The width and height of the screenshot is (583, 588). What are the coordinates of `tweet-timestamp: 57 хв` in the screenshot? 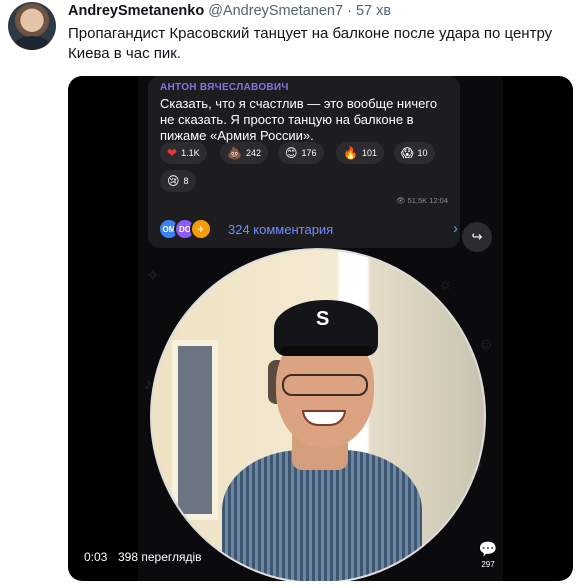 It's located at (373, 11).